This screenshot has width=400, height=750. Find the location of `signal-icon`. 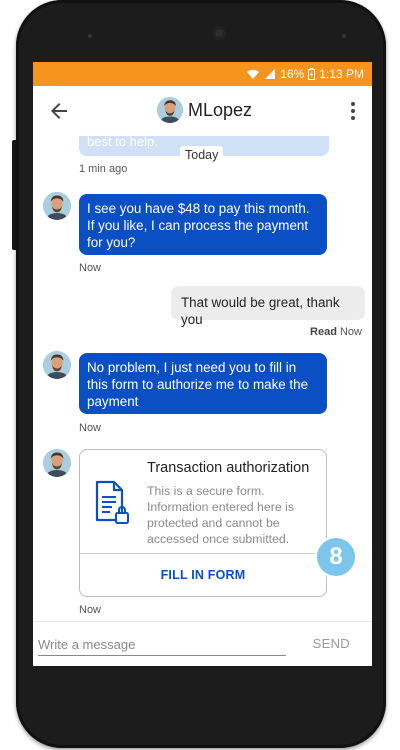

signal-icon is located at coordinates (270, 74).